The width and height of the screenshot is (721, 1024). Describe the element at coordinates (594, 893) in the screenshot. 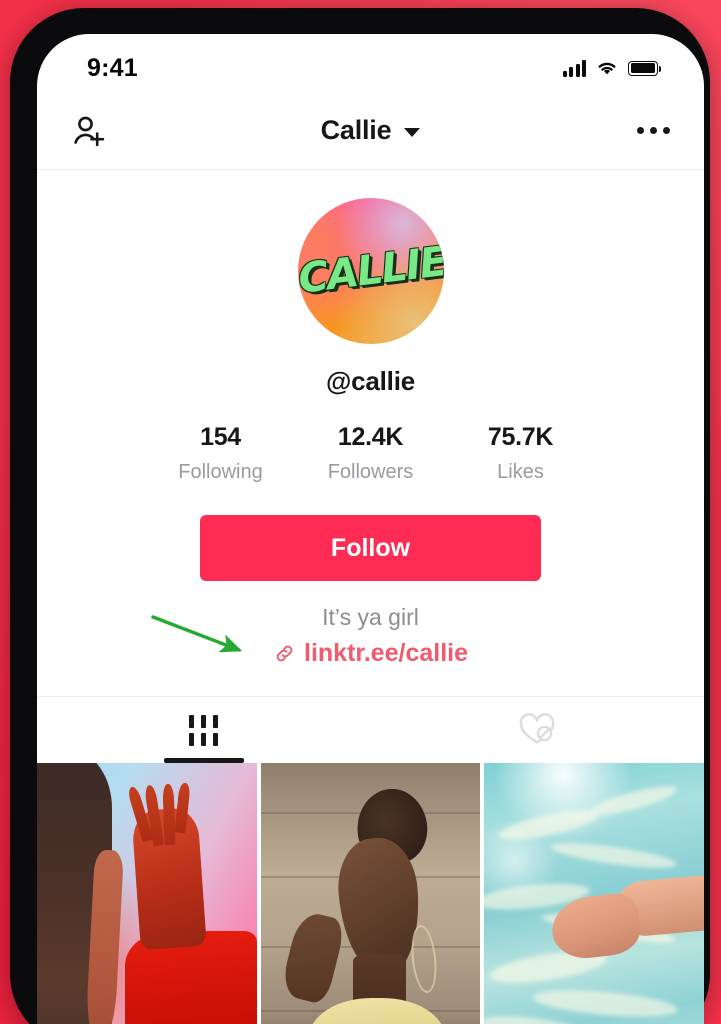

I see `thumbnail-pool-hand` at that location.